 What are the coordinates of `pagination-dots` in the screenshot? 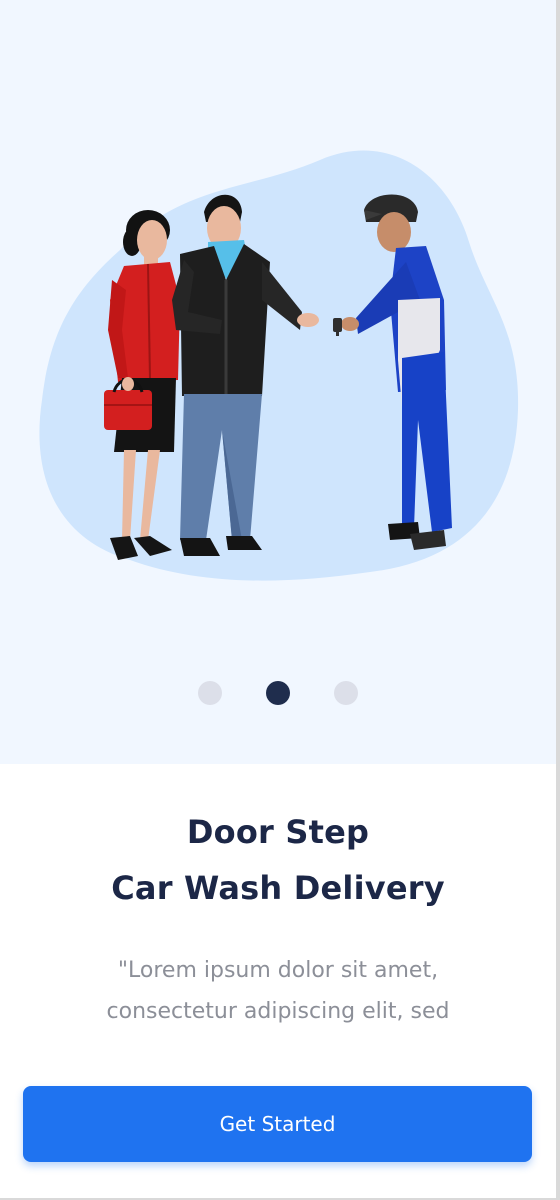 It's located at (278, 693).